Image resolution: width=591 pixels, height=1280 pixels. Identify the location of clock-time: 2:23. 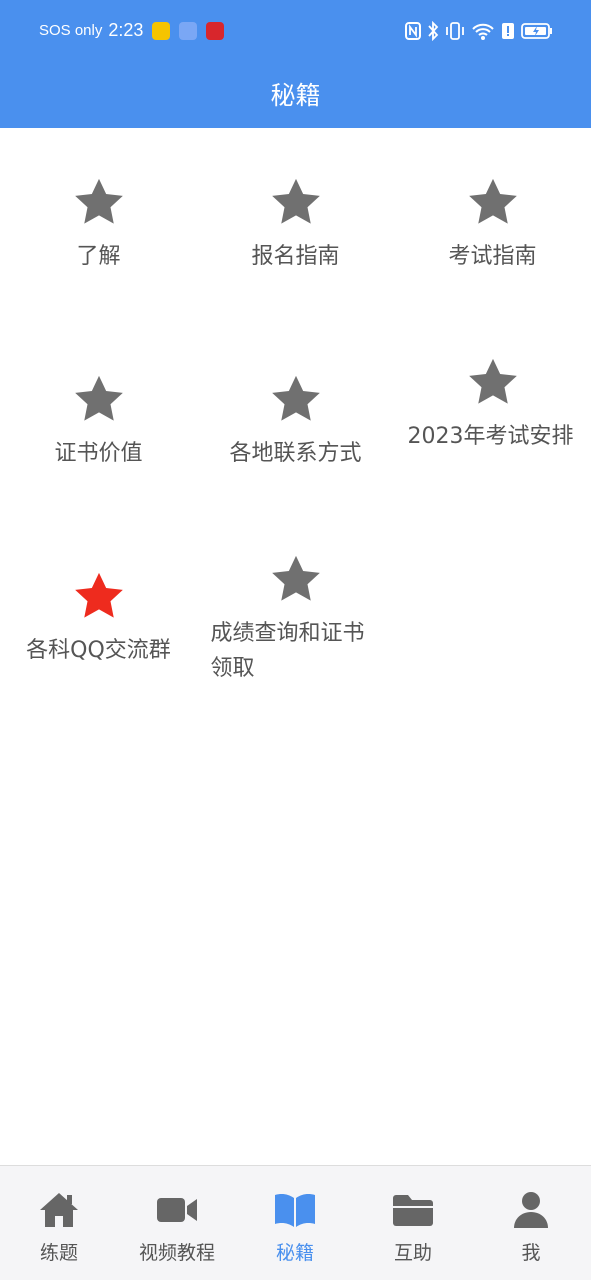
(126, 30).